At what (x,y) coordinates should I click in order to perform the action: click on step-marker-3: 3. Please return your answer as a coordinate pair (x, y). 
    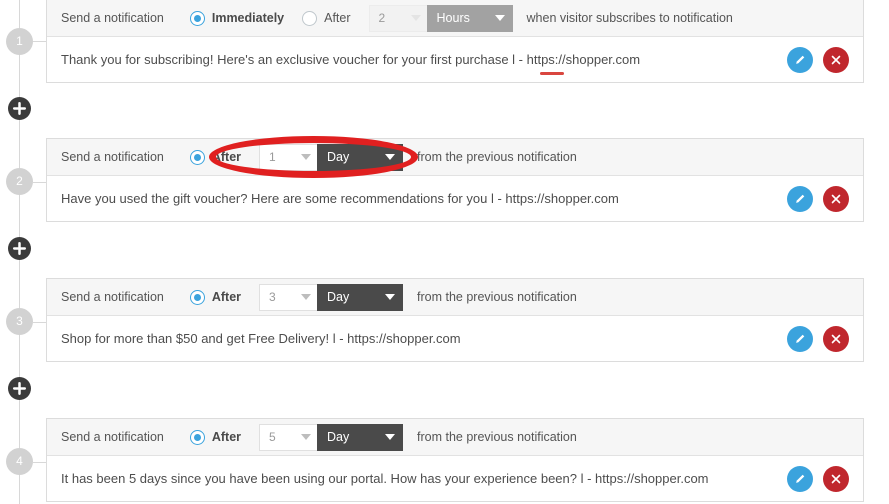
    Looking at the image, I should click on (19, 321).